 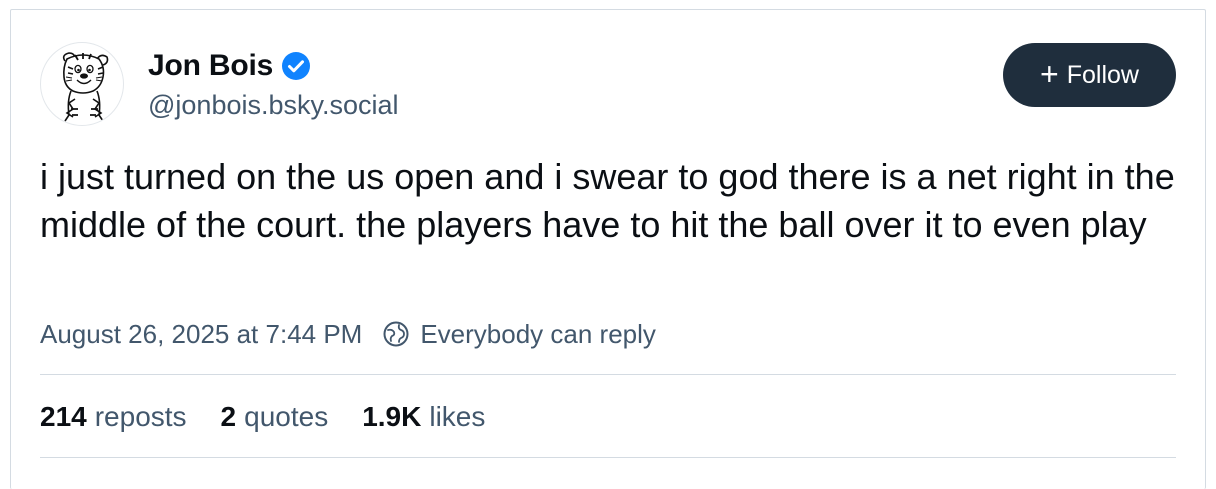 I want to click on likes-count: 1.9K, so click(x=392, y=416).